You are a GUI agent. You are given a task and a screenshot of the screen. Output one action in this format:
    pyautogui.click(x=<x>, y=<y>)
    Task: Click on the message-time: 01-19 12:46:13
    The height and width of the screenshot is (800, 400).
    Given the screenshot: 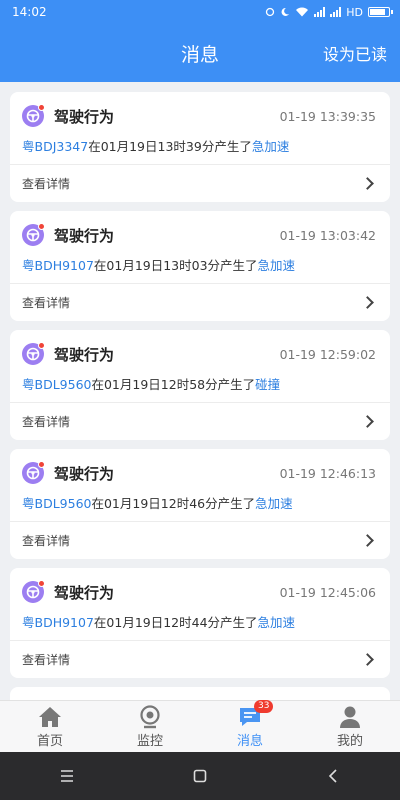 What is the action you would take?
    pyautogui.click(x=327, y=473)
    